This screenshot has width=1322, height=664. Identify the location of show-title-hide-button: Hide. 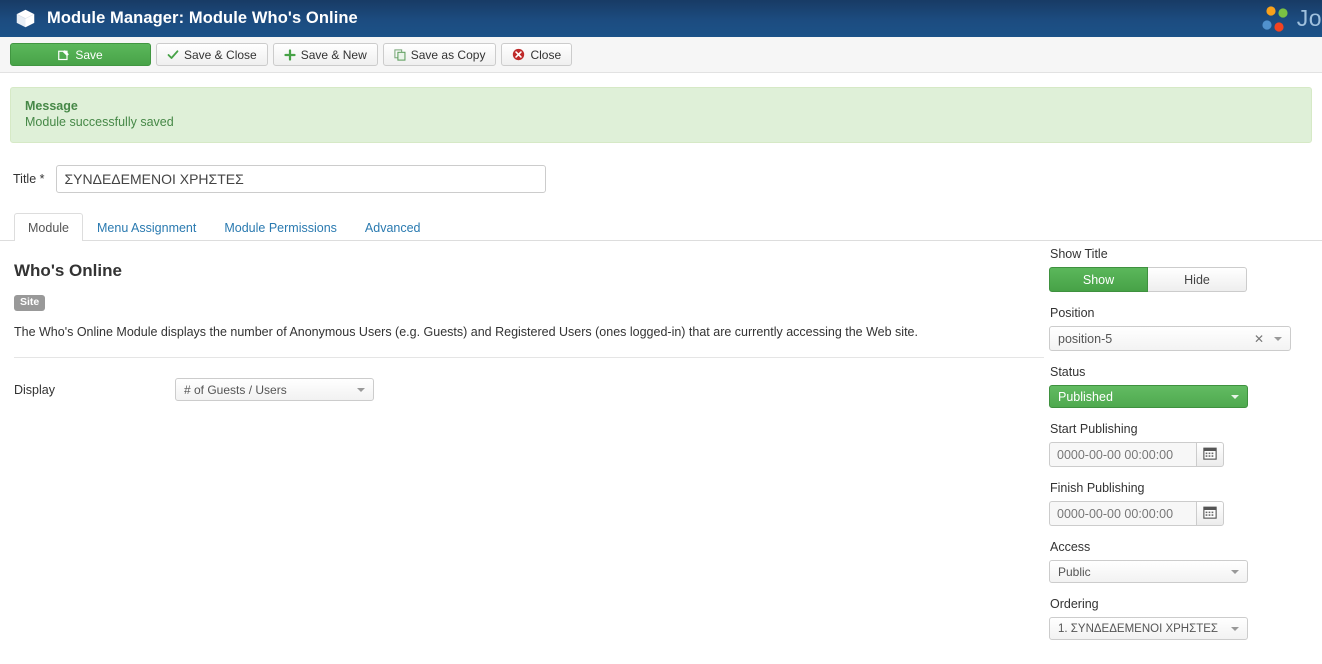
(1197, 279).